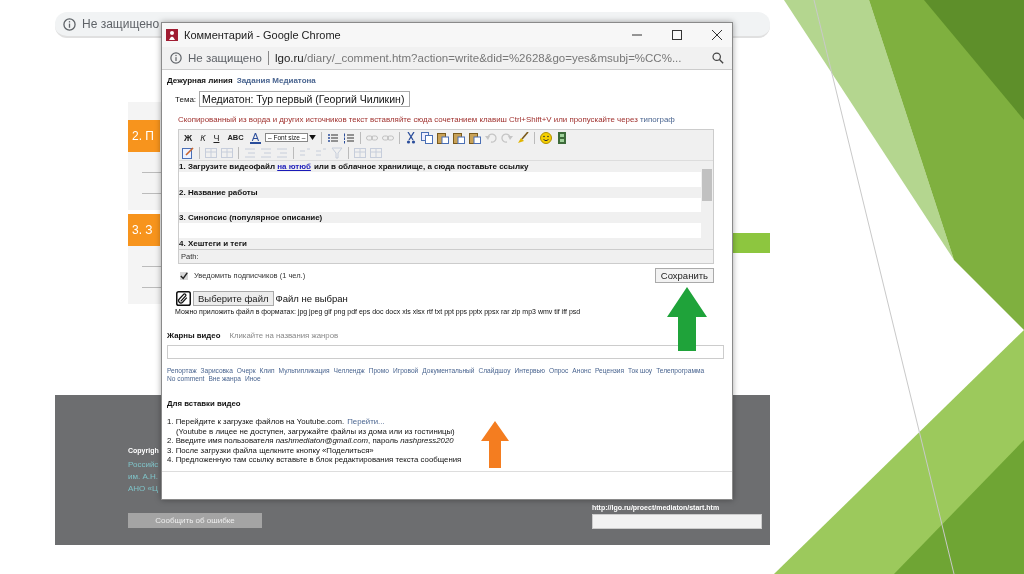 Image resolution: width=1024 pixels, height=574 pixels. Describe the element at coordinates (445, 352) in the screenshot. I see `genres-field` at that location.